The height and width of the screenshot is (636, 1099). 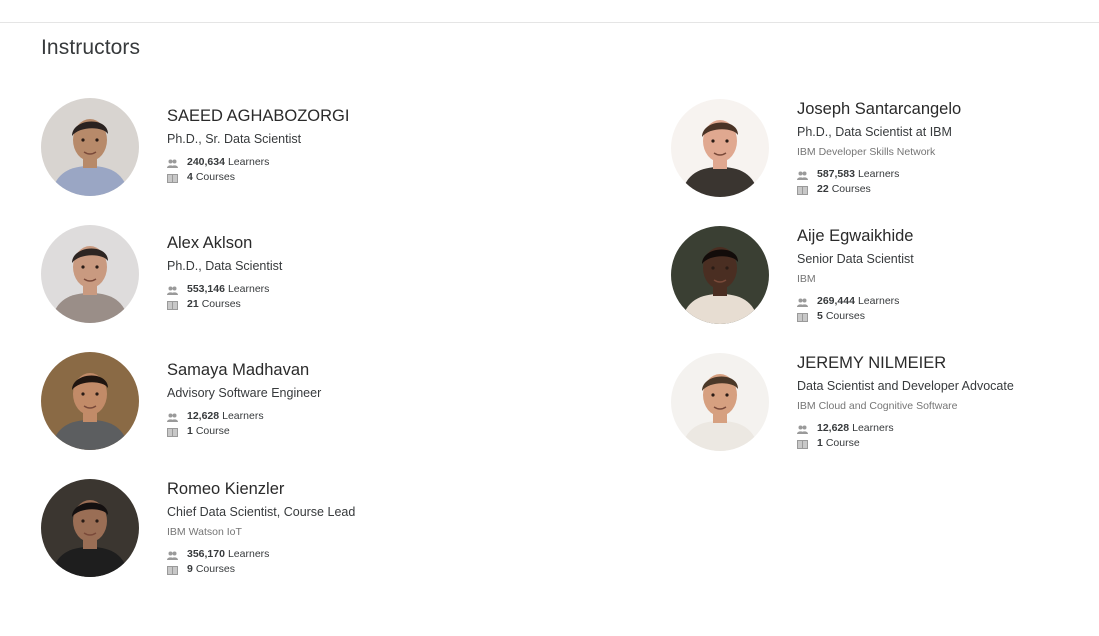 I want to click on instructor-name-link: JEREMY NILMEIER, so click(x=947, y=363).